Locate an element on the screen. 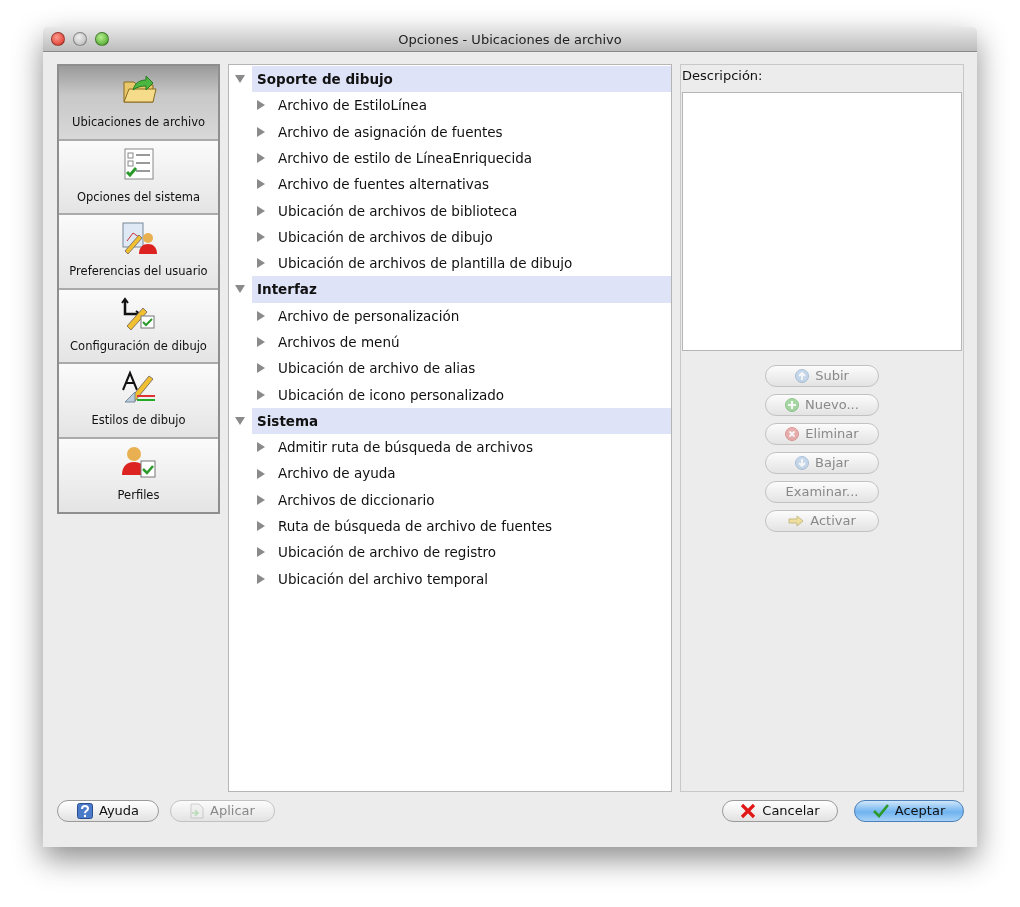 This screenshot has height=907, width=1020. sidebar-item: Ubicaciones de archivo is located at coordinates (138, 102).